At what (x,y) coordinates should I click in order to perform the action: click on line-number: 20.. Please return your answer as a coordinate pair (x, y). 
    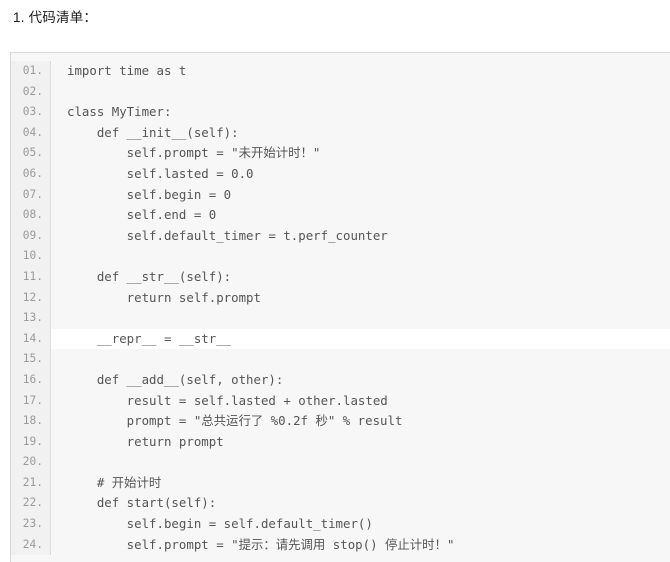
    Looking at the image, I should click on (31, 462).